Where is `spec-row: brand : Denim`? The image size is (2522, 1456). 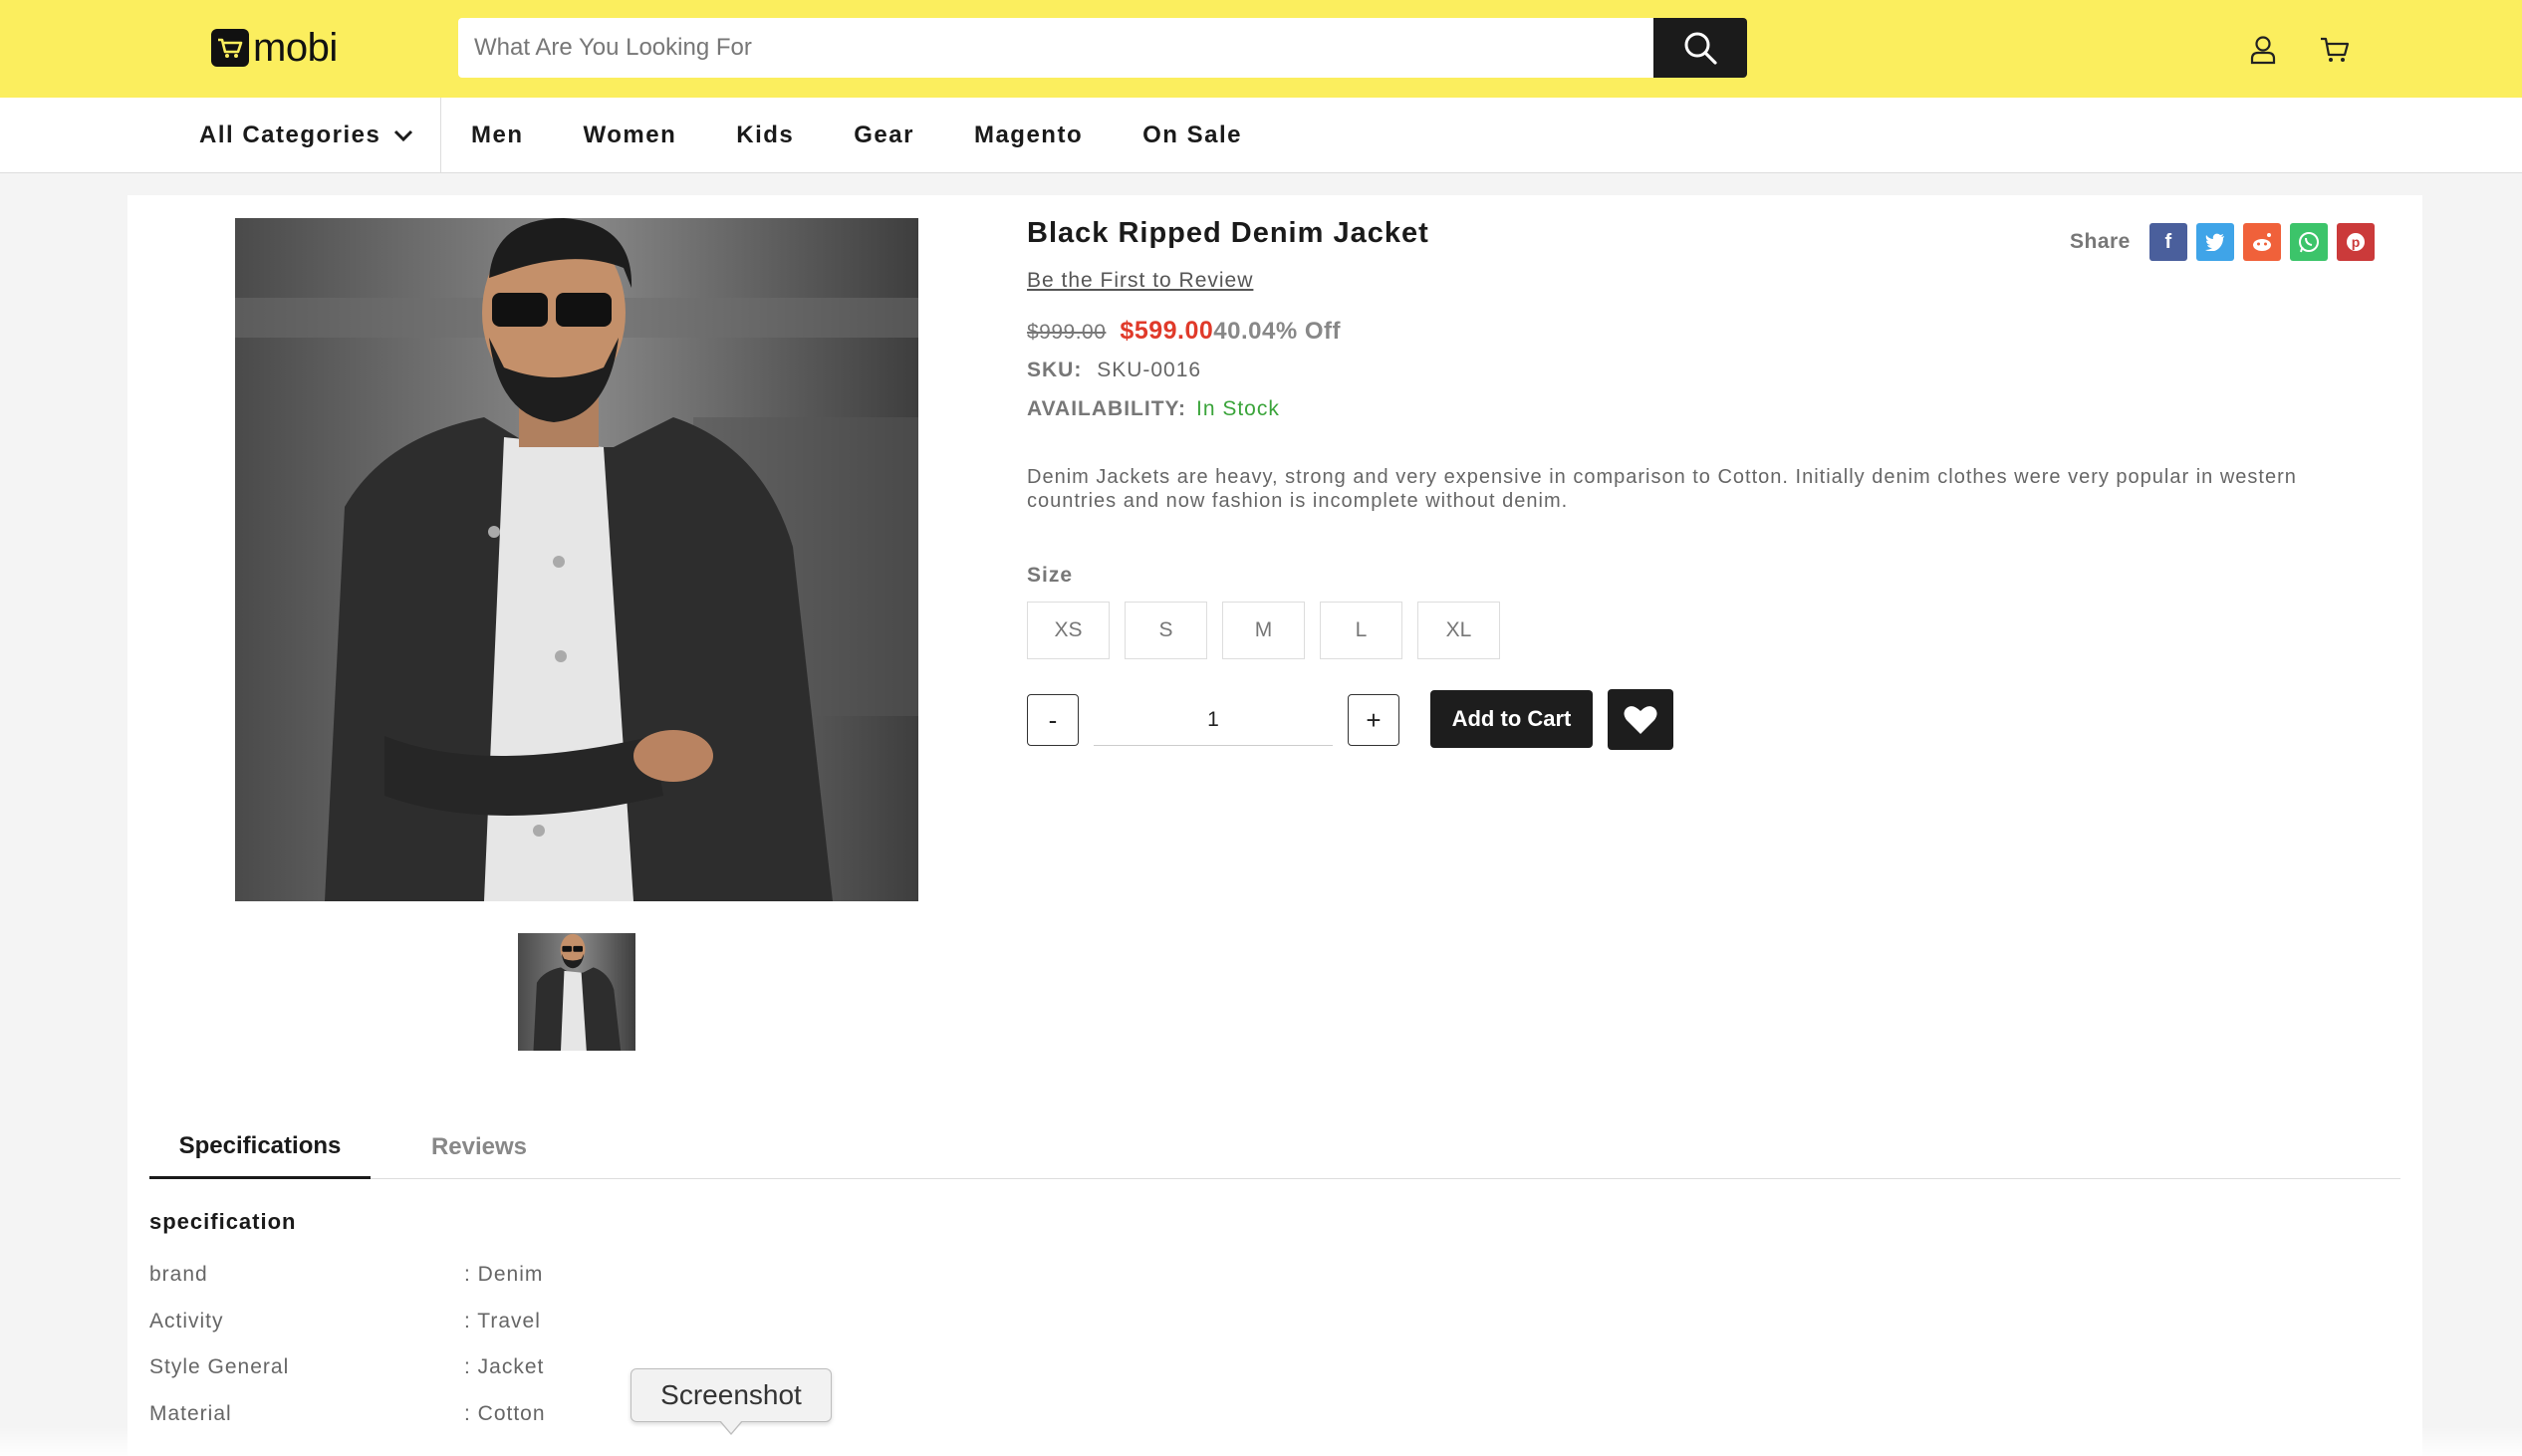
spec-row: brand : Denim is located at coordinates (498, 1275).